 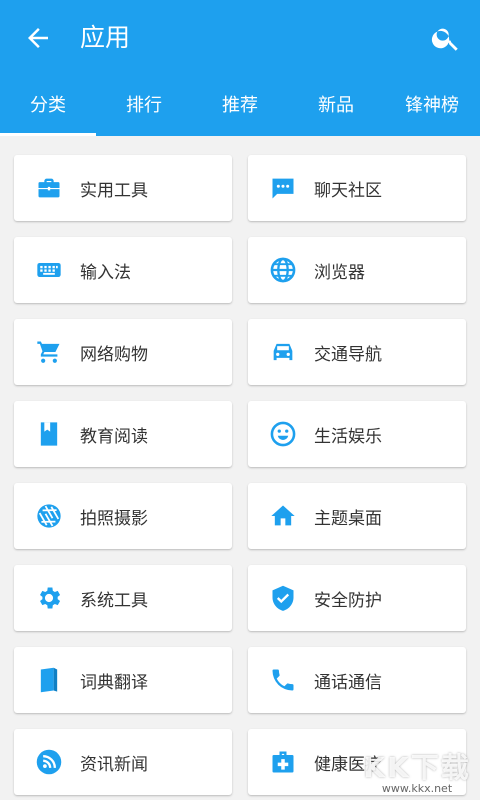 I want to click on category-card: 实用工具, so click(x=123, y=188).